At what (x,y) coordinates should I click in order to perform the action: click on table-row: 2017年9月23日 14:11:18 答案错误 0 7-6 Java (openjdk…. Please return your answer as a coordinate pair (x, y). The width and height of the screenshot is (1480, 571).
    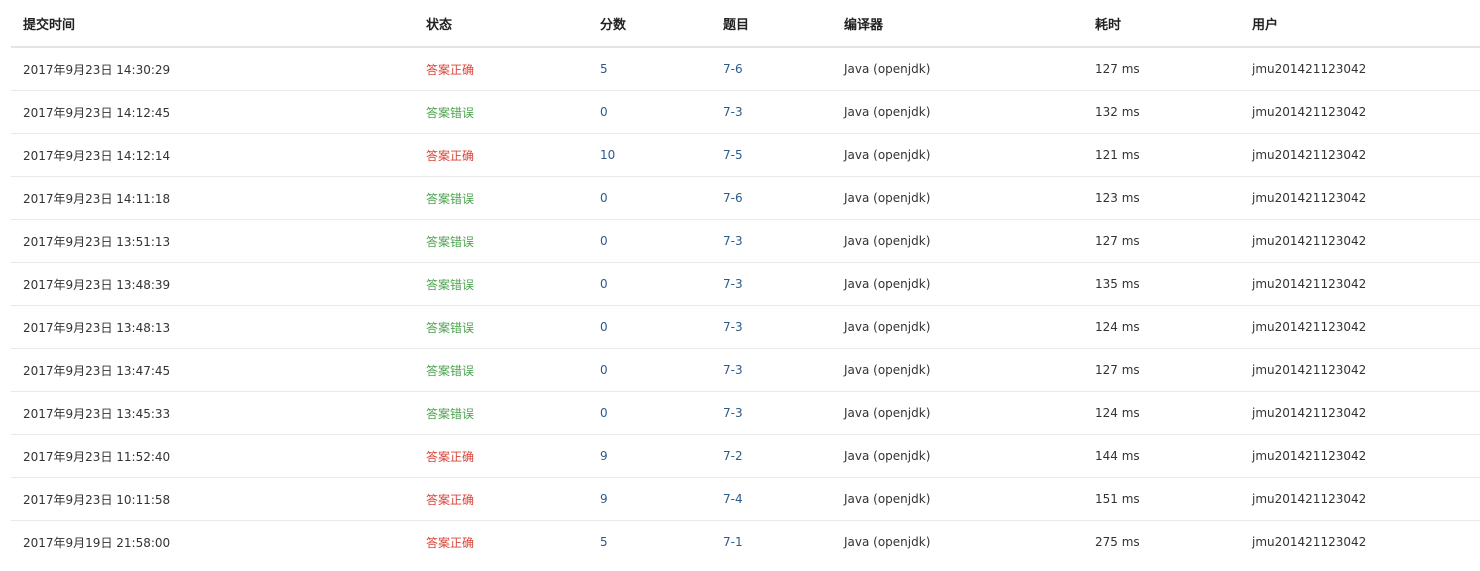
    Looking at the image, I should click on (745, 198).